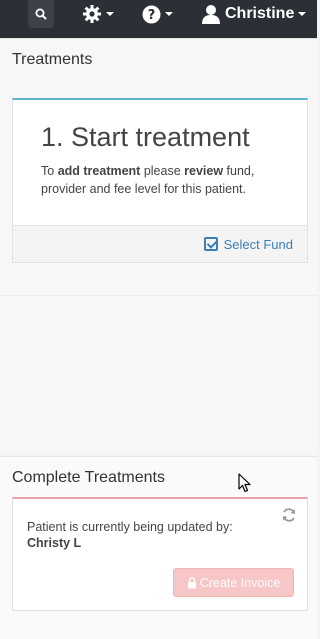 The width and height of the screenshot is (320, 639). Describe the element at coordinates (158, 295) in the screenshot. I see `section-divider` at that location.